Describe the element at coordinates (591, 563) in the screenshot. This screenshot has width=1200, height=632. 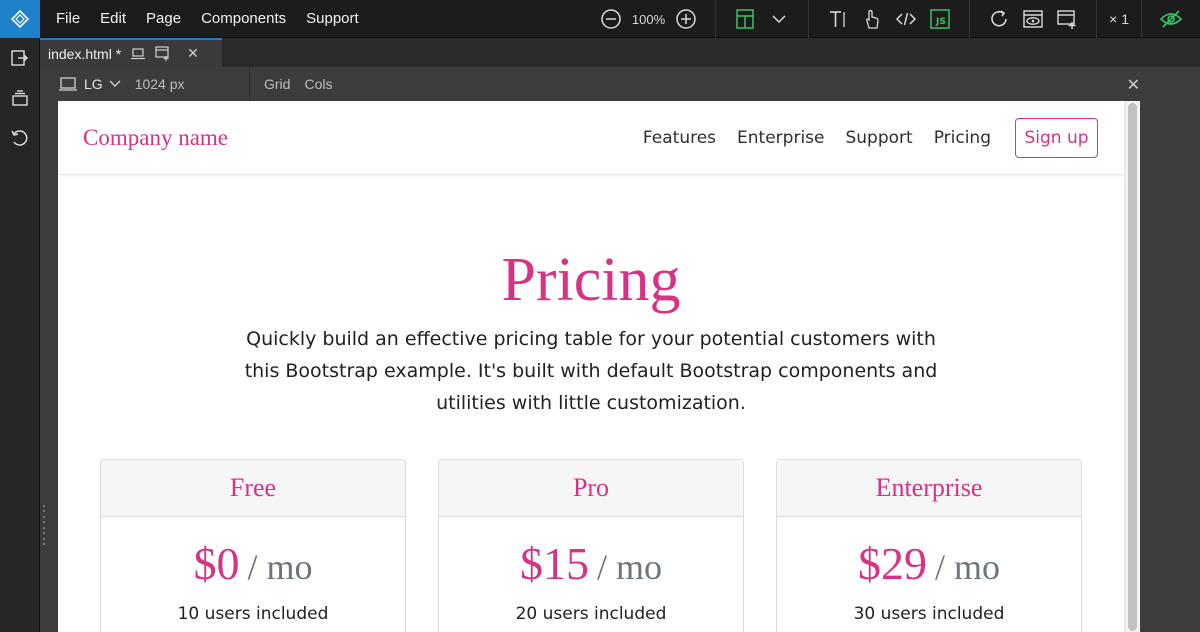
I see `plan-price: $15/ mo` at that location.